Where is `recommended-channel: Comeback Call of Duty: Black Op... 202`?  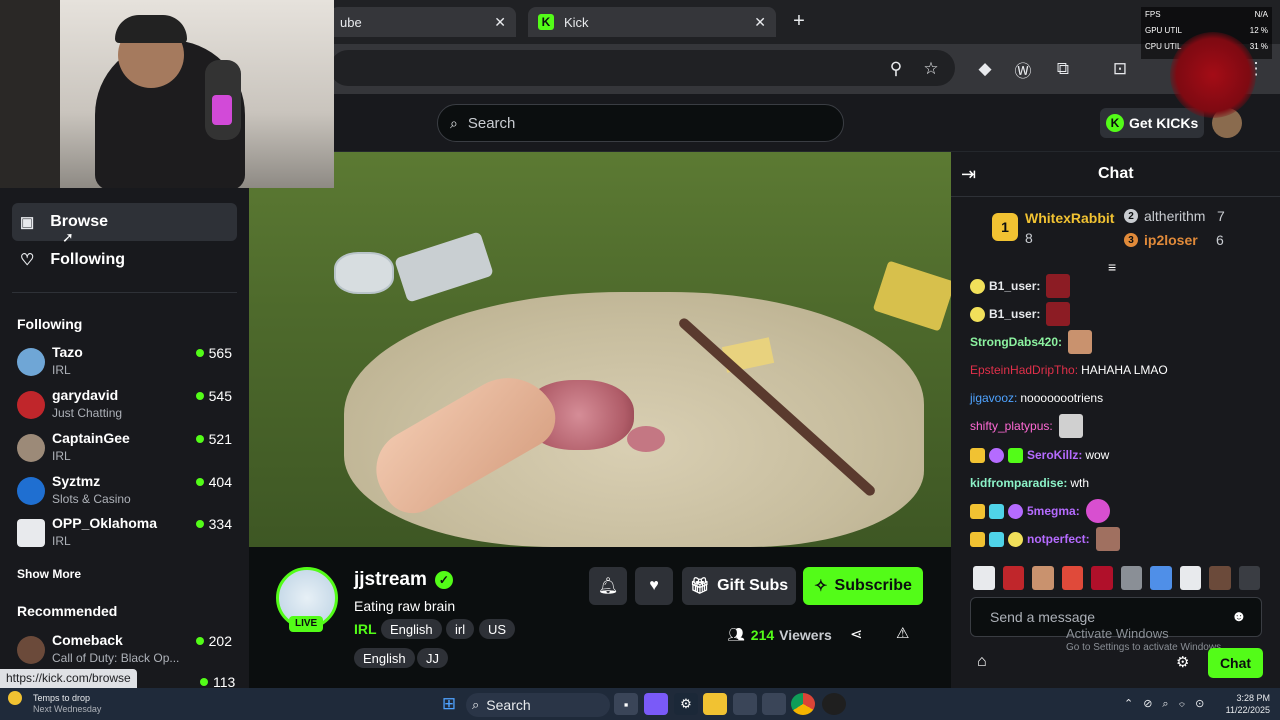 recommended-channel: Comeback Call of Duty: Black Op... 202 is located at coordinates (124, 652).